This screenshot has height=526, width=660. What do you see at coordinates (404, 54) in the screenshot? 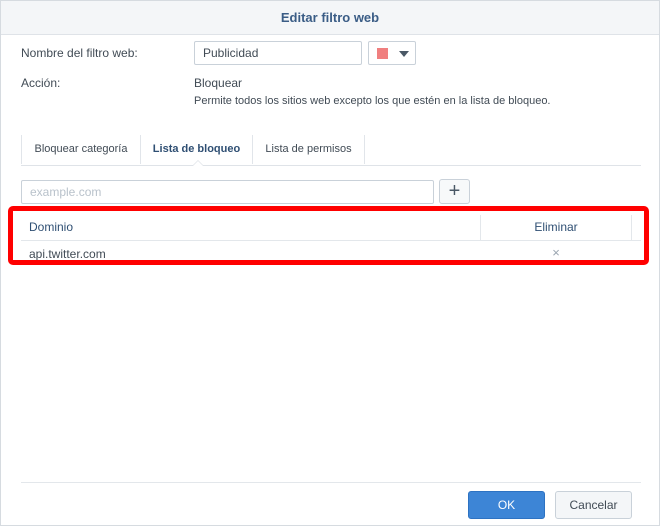
I see `caret-down-icon` at bounding box center [404, 54].